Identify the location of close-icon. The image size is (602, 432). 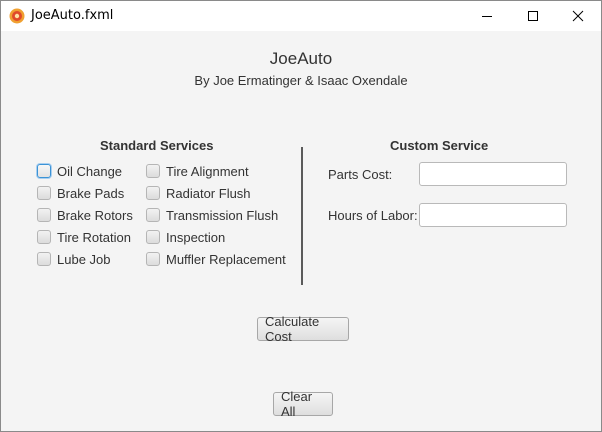
(578, 16).